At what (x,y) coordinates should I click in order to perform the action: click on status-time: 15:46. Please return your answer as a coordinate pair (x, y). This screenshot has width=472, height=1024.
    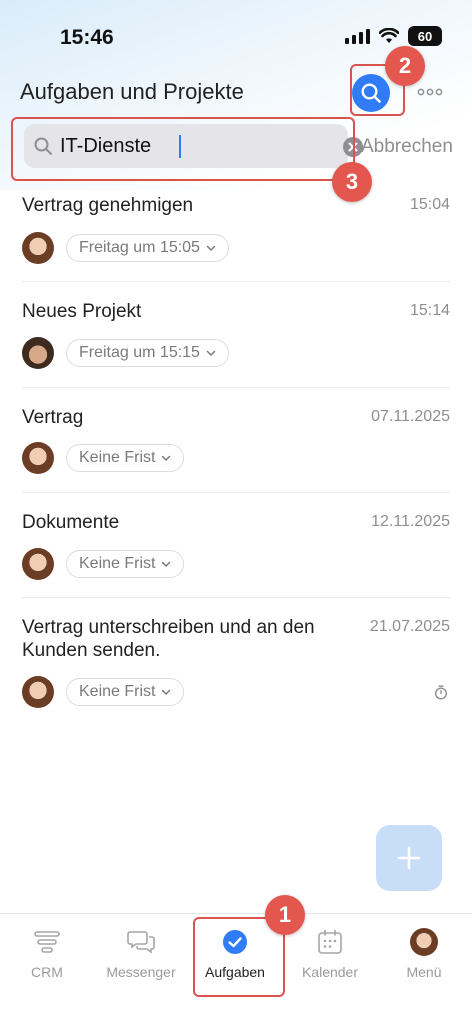
    Looking at the image, I should click on (87, 37).